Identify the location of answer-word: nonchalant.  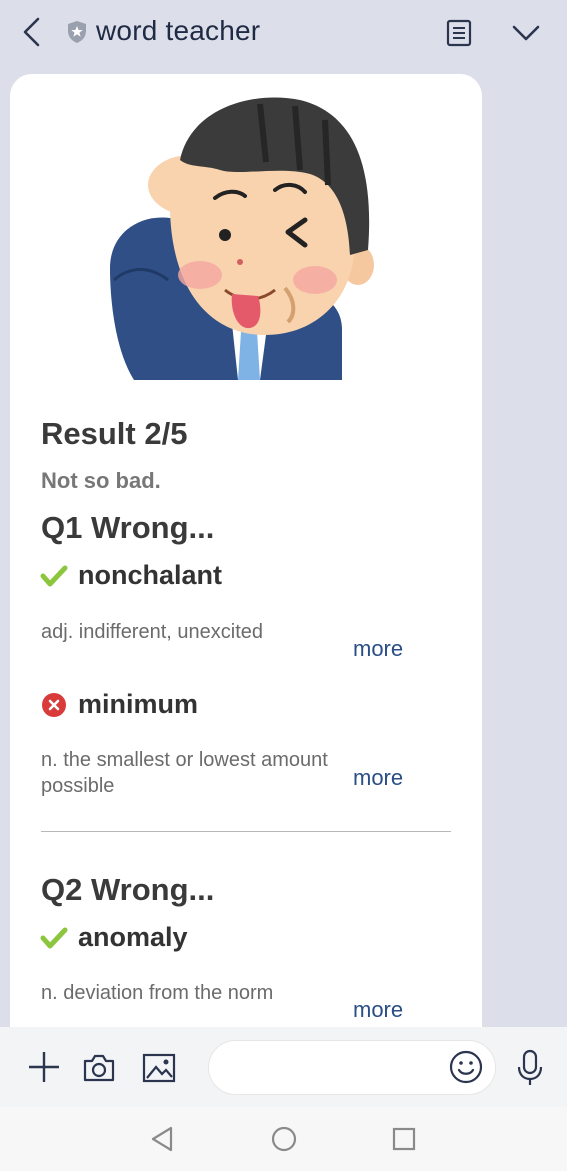
(150, 575).